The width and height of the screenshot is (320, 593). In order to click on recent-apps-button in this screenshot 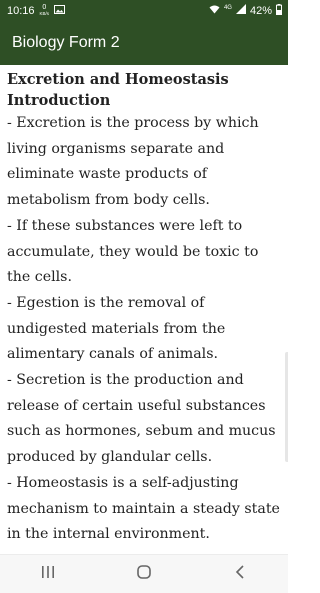, I will do `click(48, 574)`.